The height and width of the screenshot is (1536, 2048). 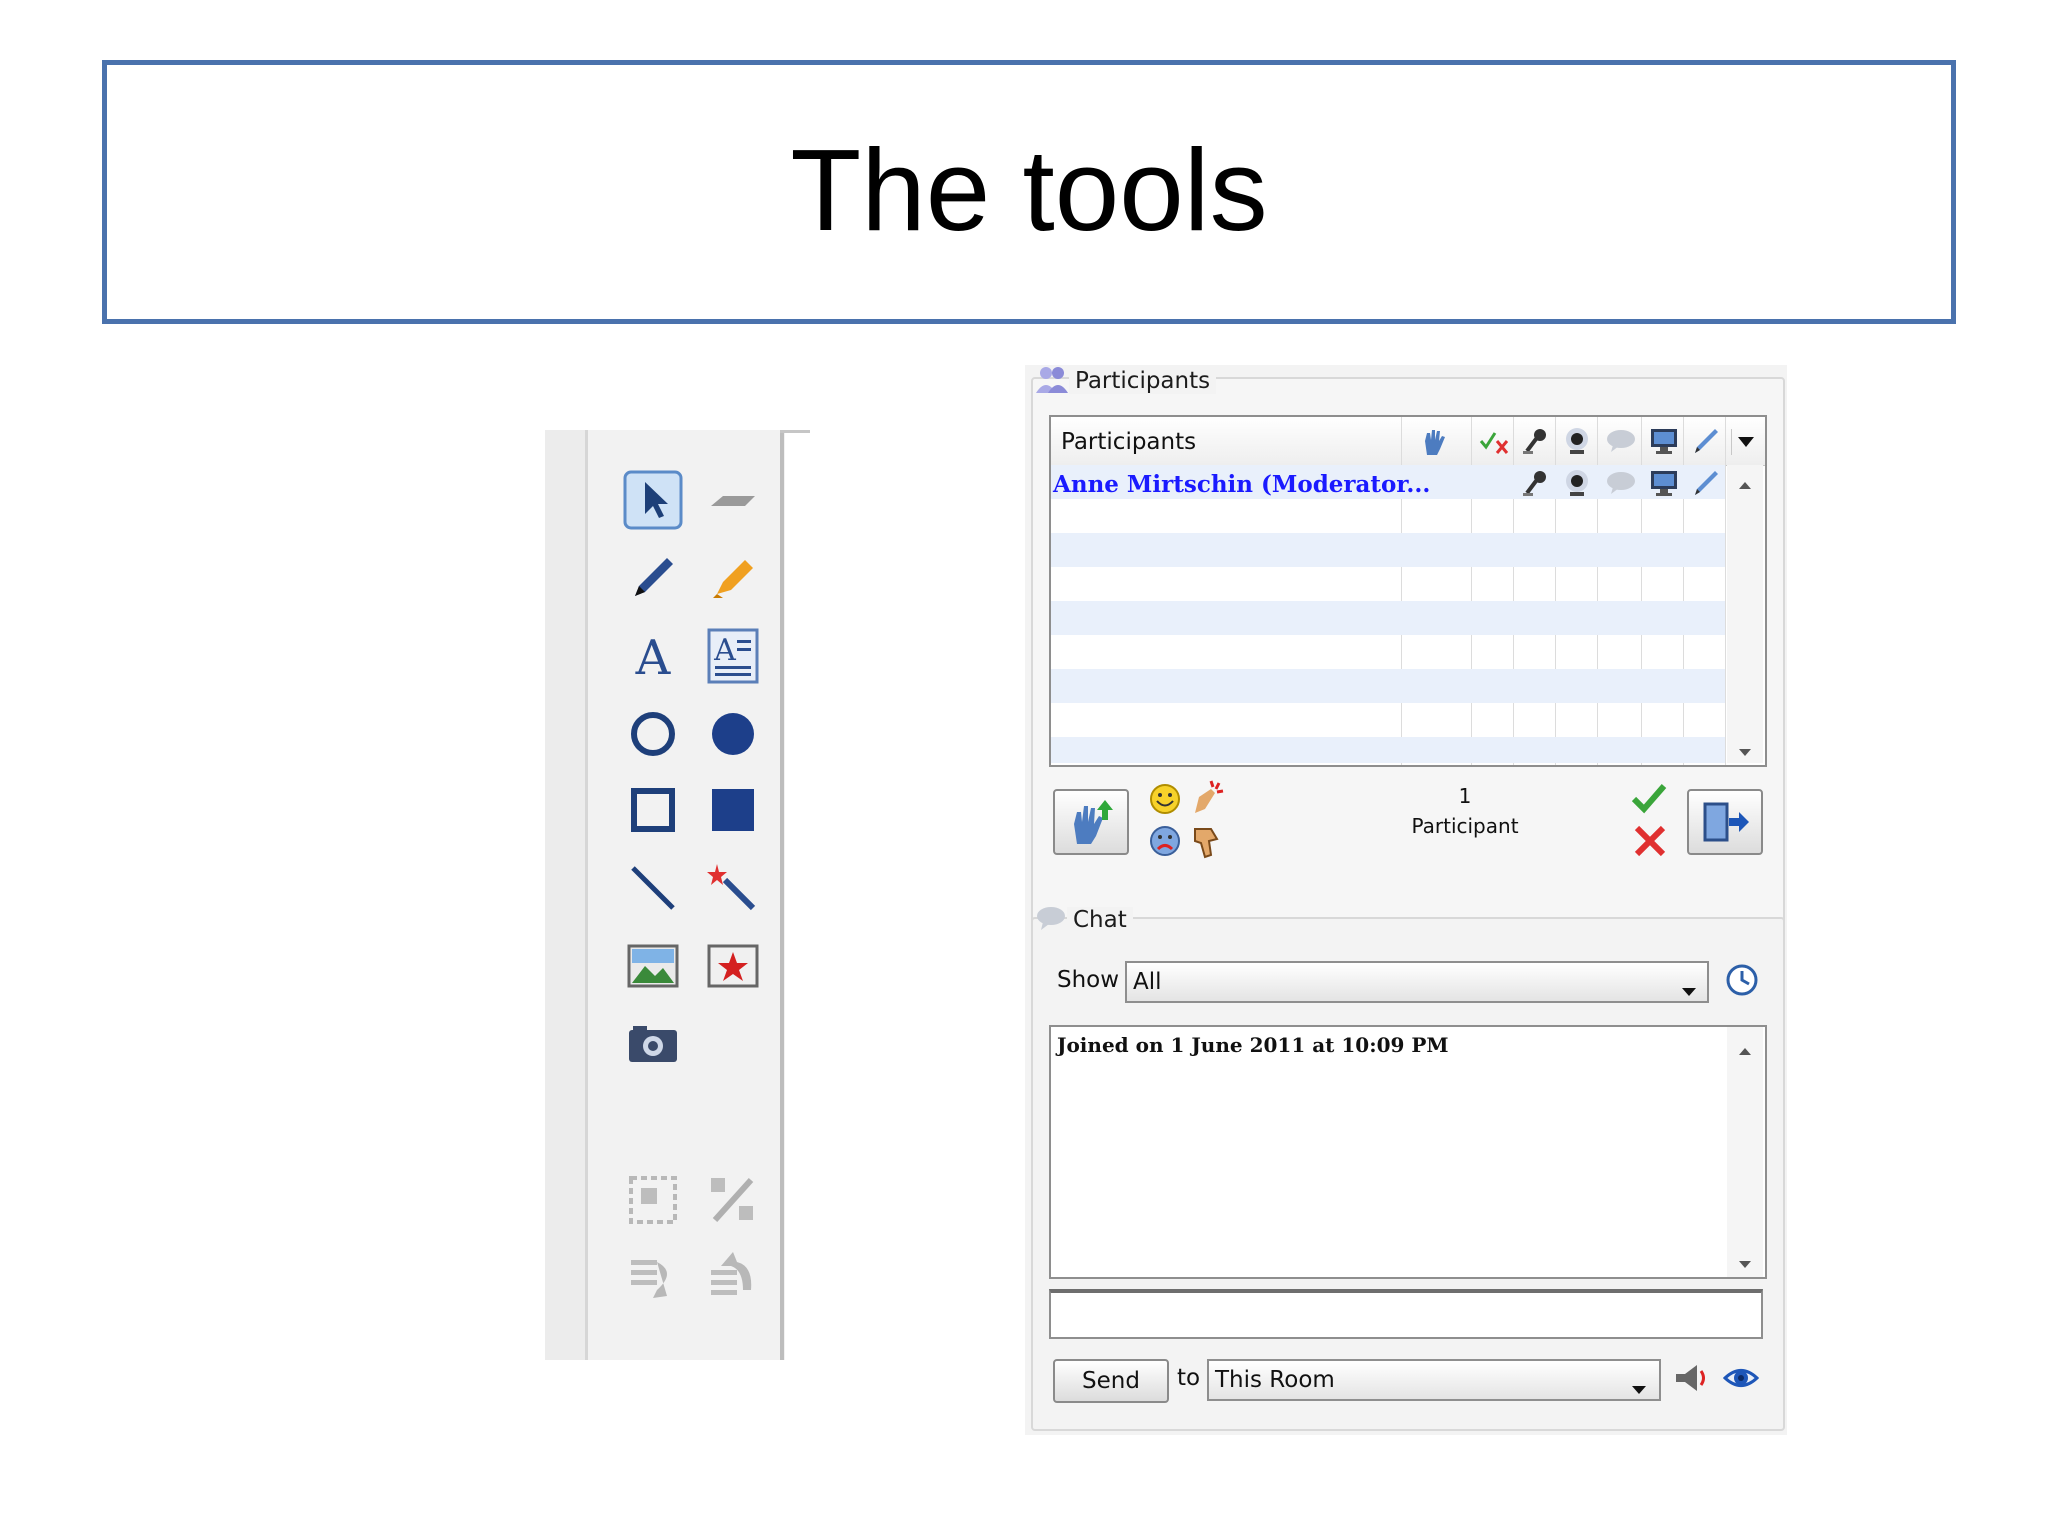 I want to click on participant-count-label: Participant, so click(x=1465, y=826).